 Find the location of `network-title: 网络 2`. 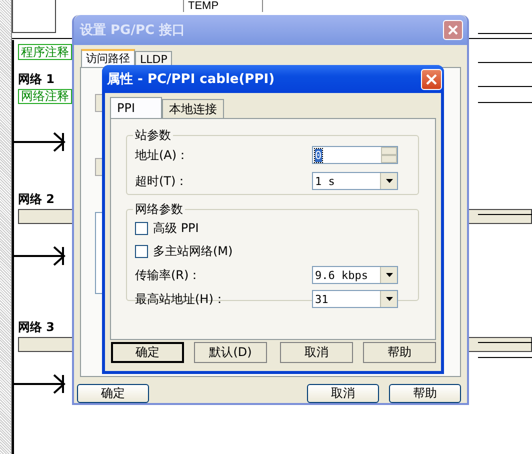

network-title: 网络 2 is located at coordinates (36, 199).